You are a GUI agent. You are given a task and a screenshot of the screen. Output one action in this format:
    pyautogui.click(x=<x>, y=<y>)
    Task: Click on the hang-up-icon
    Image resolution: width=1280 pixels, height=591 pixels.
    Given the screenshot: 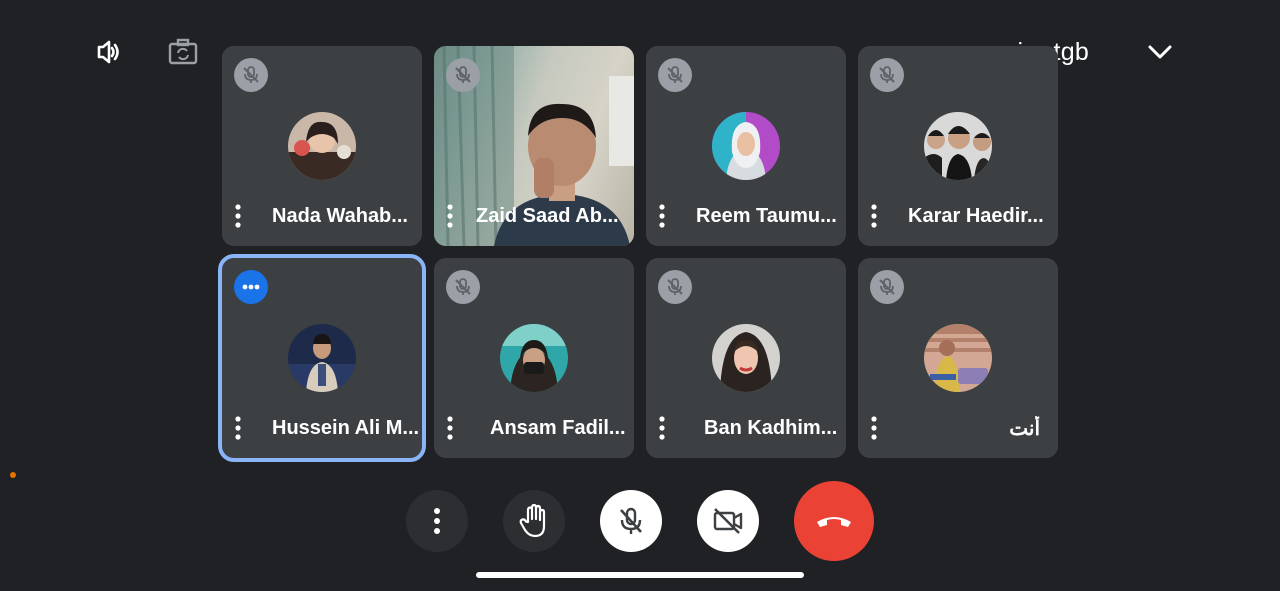 What is the action you would take?
    pyautogui.click(x=834, y=522)
    